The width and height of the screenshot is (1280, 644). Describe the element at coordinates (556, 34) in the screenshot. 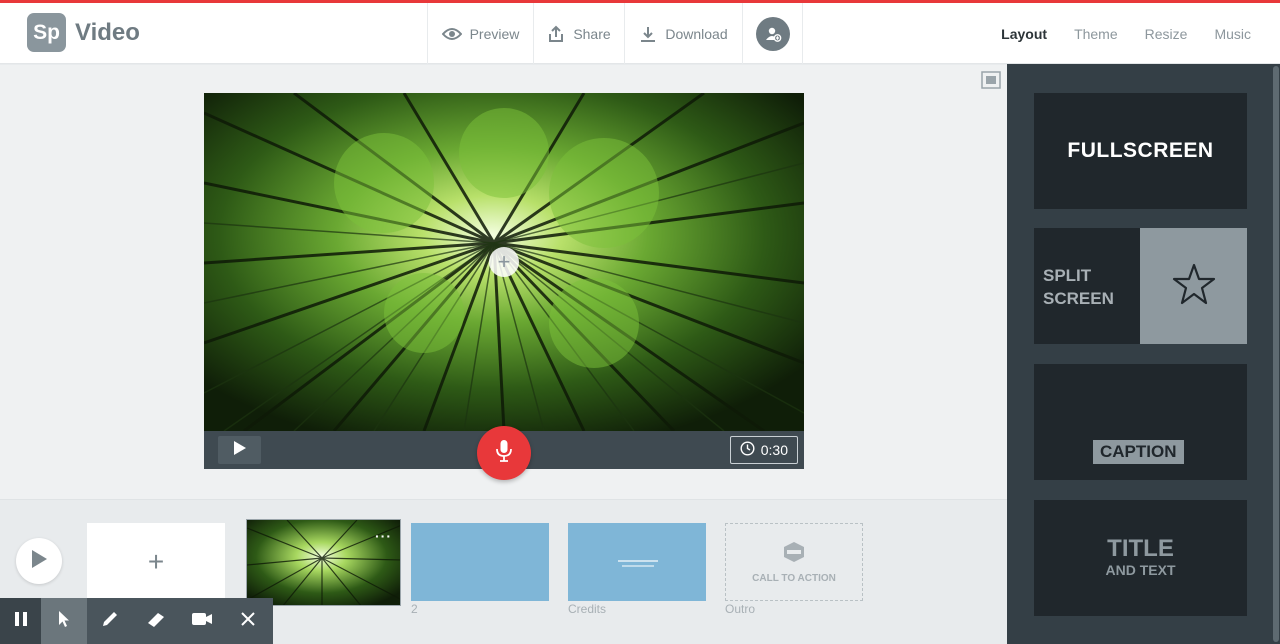

I see `share-icon` at that location.